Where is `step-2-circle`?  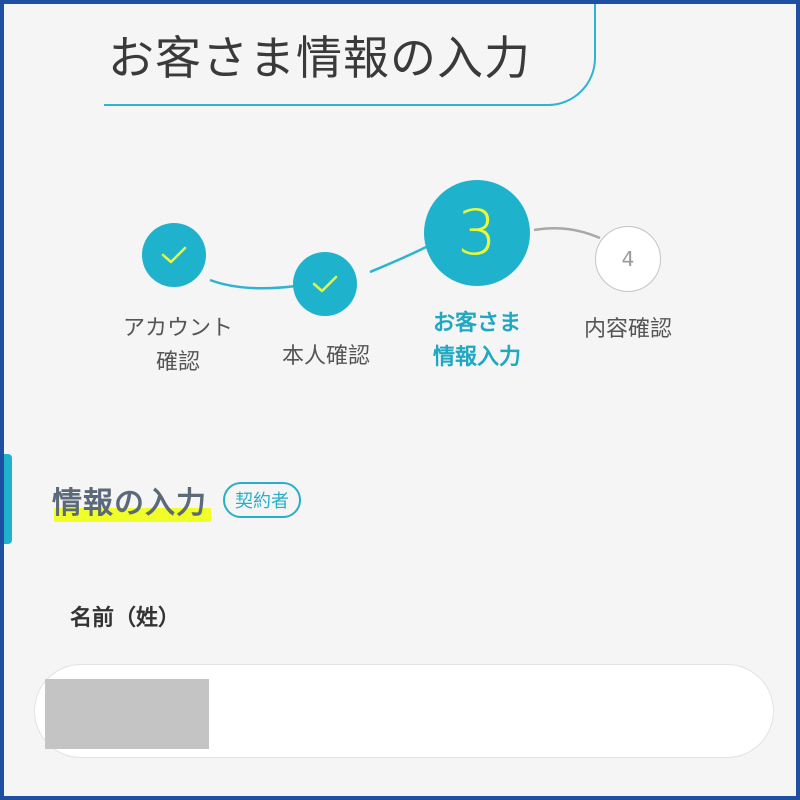
step-2-circle is located at coordinates (325, 284).